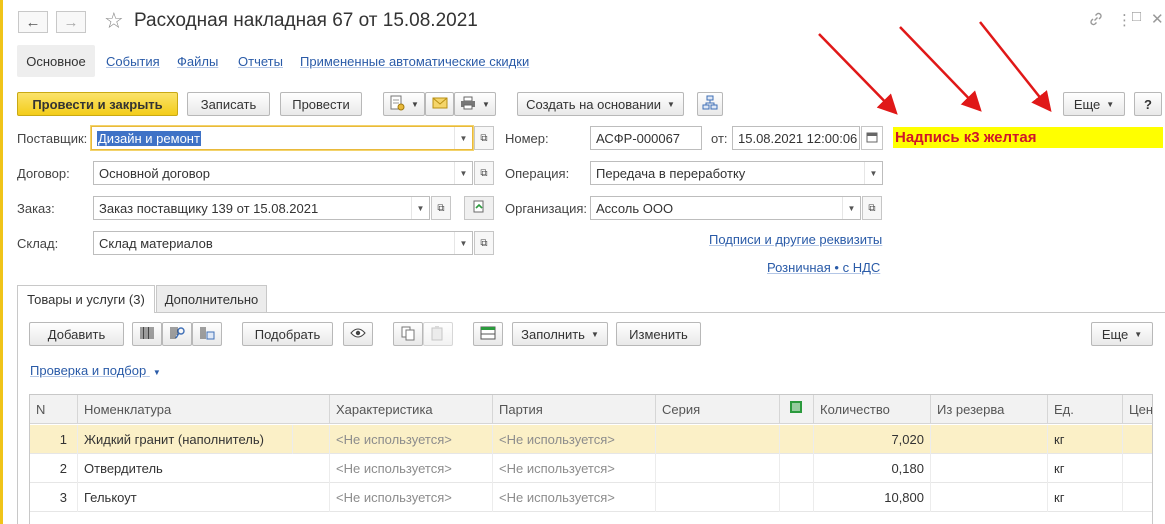  What do you see at coordinates (207, 334) in the screenshot?
I see `barcode-data-button` at bounding box center [207, 334].